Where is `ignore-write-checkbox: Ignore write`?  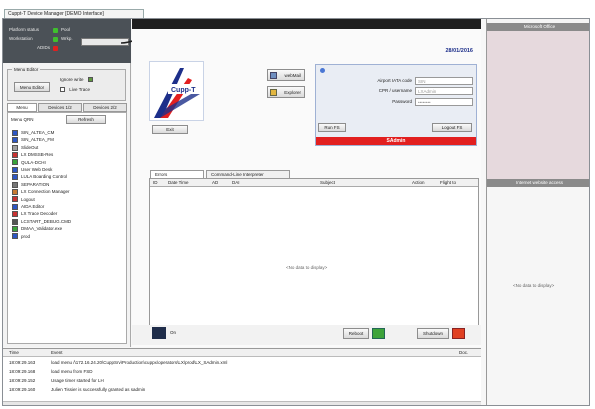
ignore-write-checkbox: Ignore write is located at coordinates (76, 80).